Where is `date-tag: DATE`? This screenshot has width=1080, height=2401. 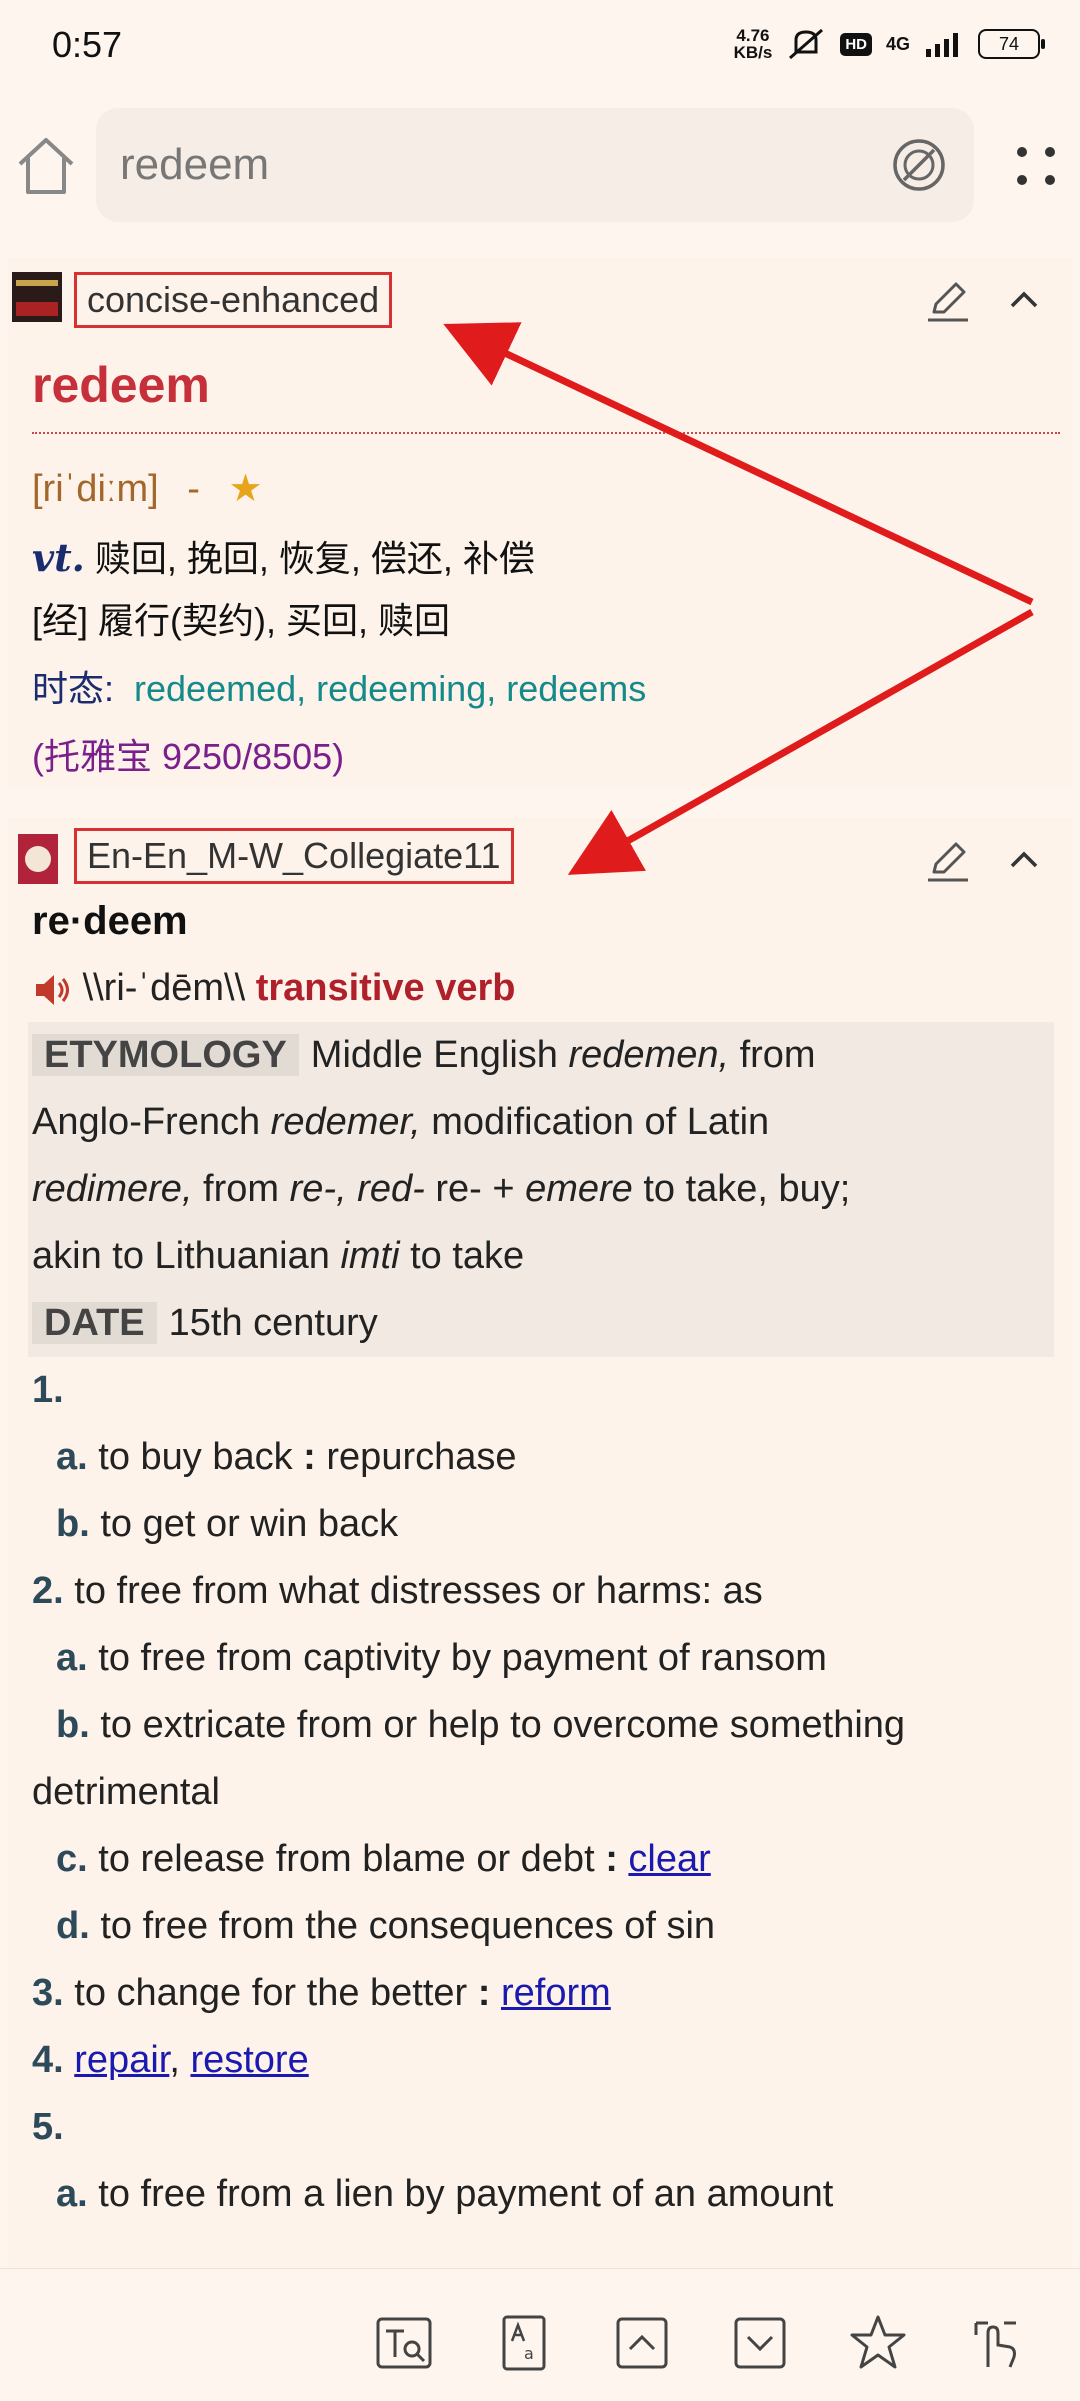 date-tag: DATE is located at coordinates (94, 1323).